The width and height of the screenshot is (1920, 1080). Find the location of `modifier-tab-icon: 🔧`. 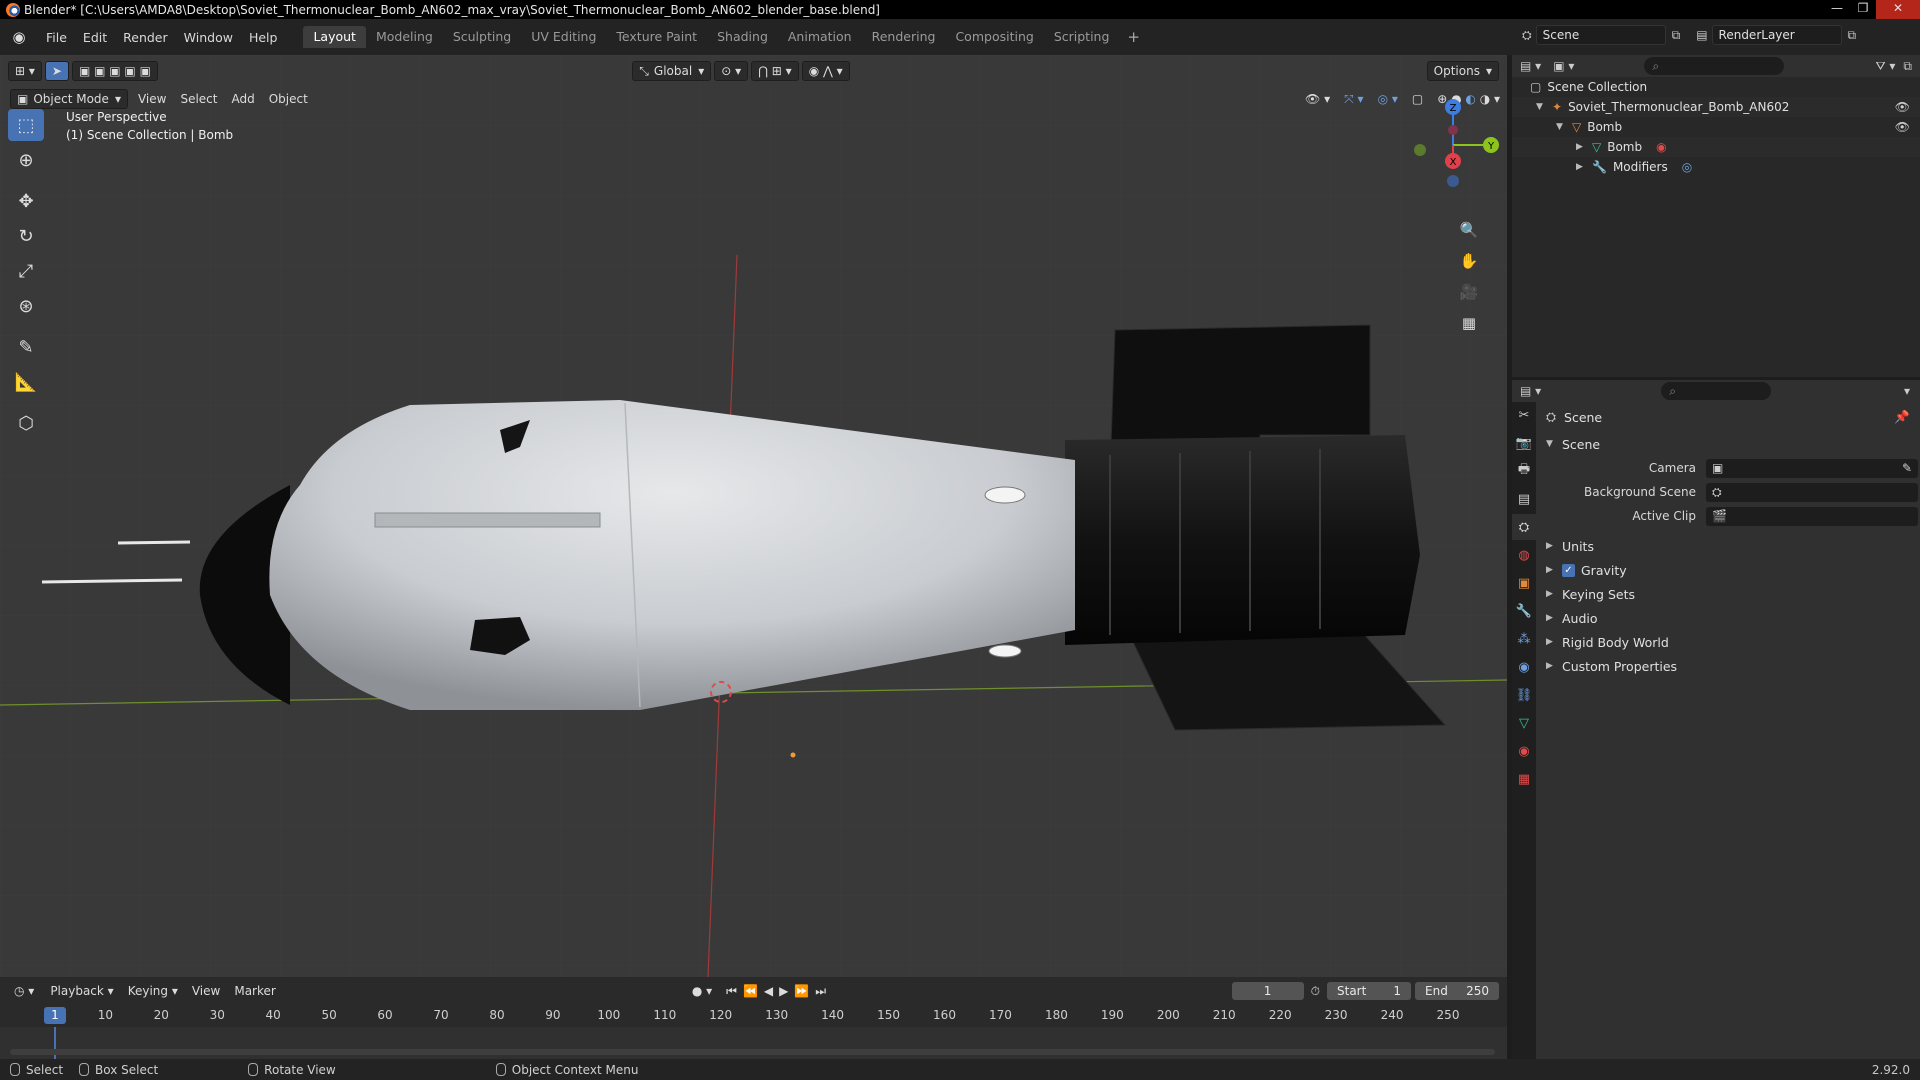

modifier-tab-icon: 🔧 is located at coordinates (1524, 611).